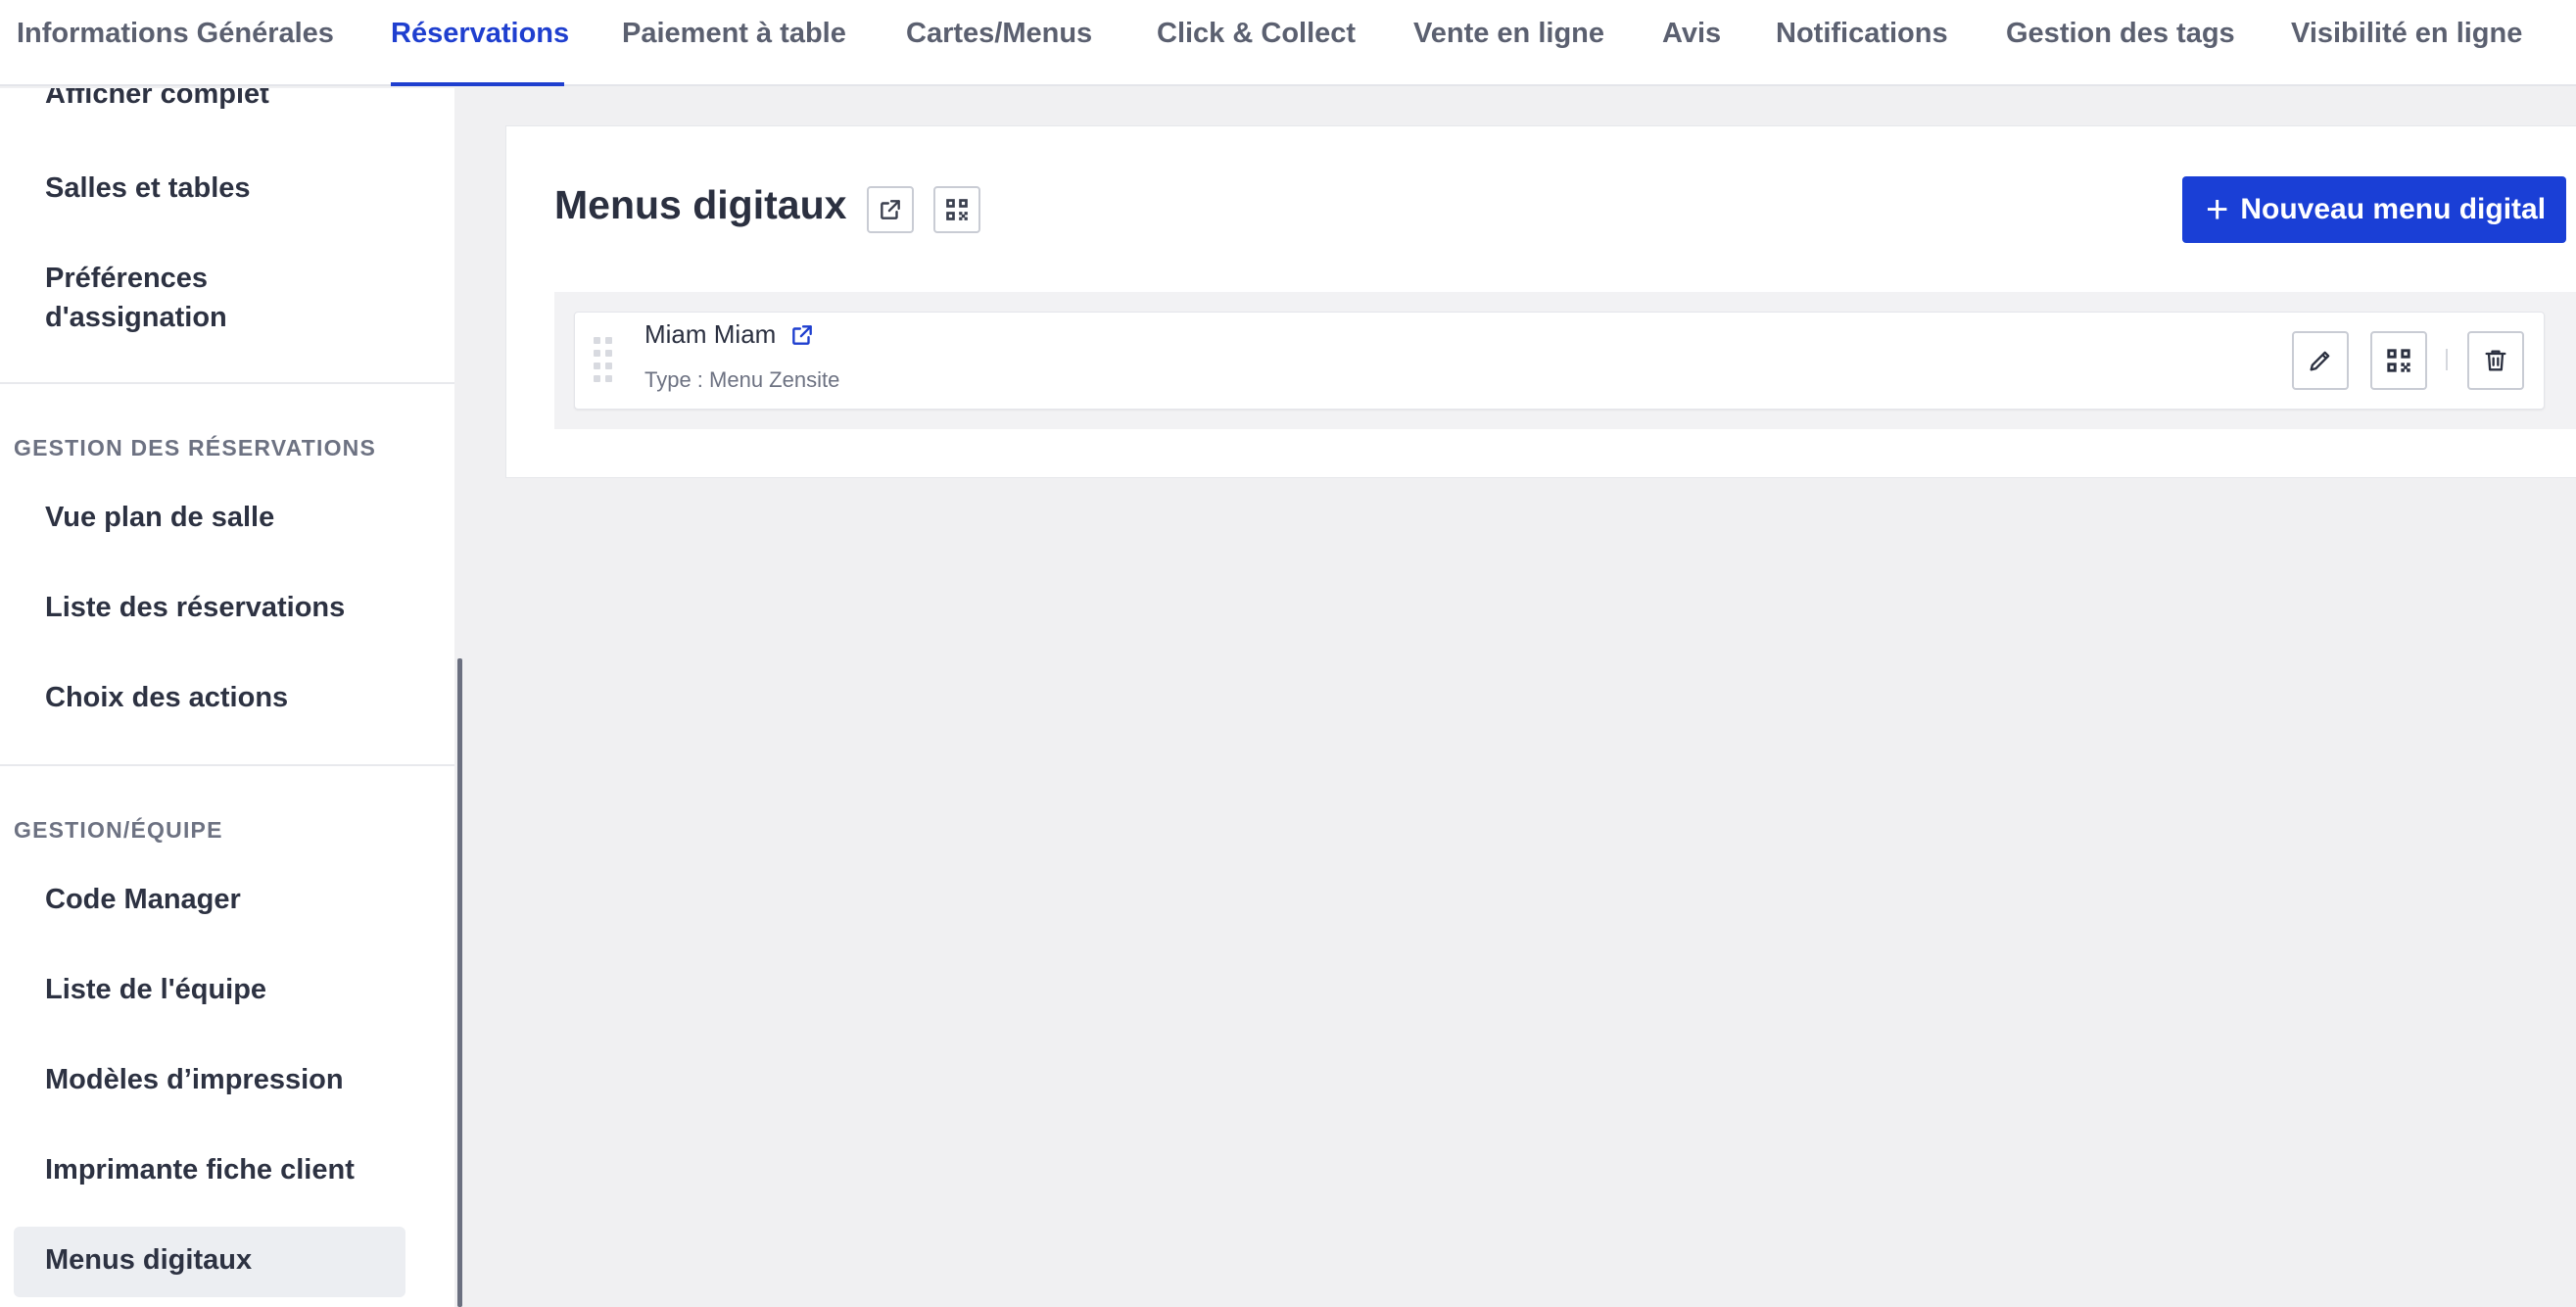 The height and width of the screenshot is (1307, 2576). Describe the element at coordinates (605, 361) in the screenshot. I see `drag-handle-icon` at that location.